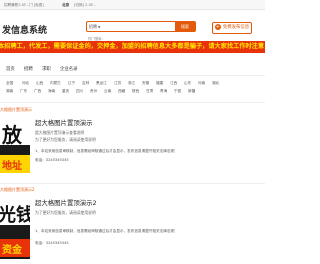 The width and height of the screenshot is (320, 264). Describe the element at coordinates (66, 202) in the screenshot. I see `listing-title: 超大格图片置顶演示2` at that location.